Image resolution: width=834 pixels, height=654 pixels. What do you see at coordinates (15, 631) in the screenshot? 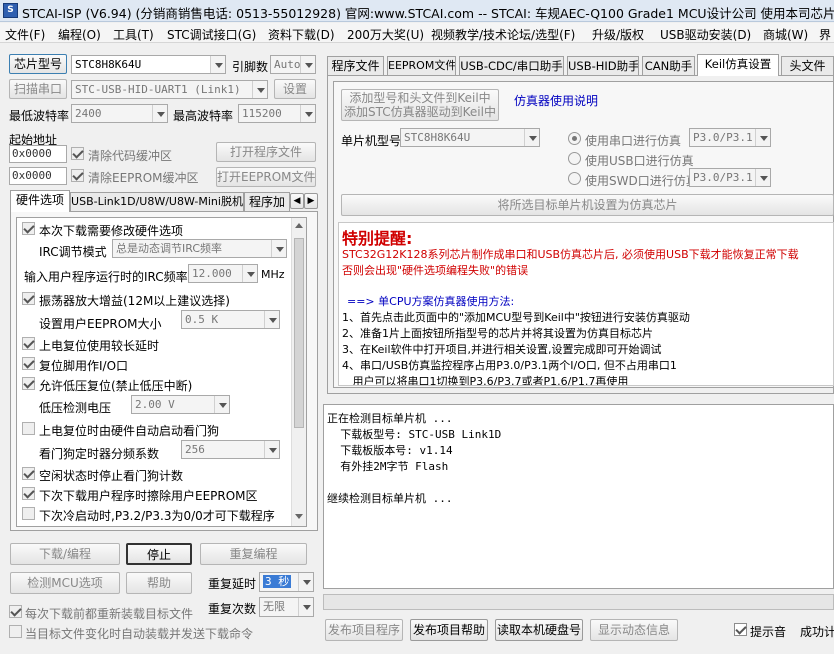
I see `auto-reload-checkbox` at bounding box center [15, 631].